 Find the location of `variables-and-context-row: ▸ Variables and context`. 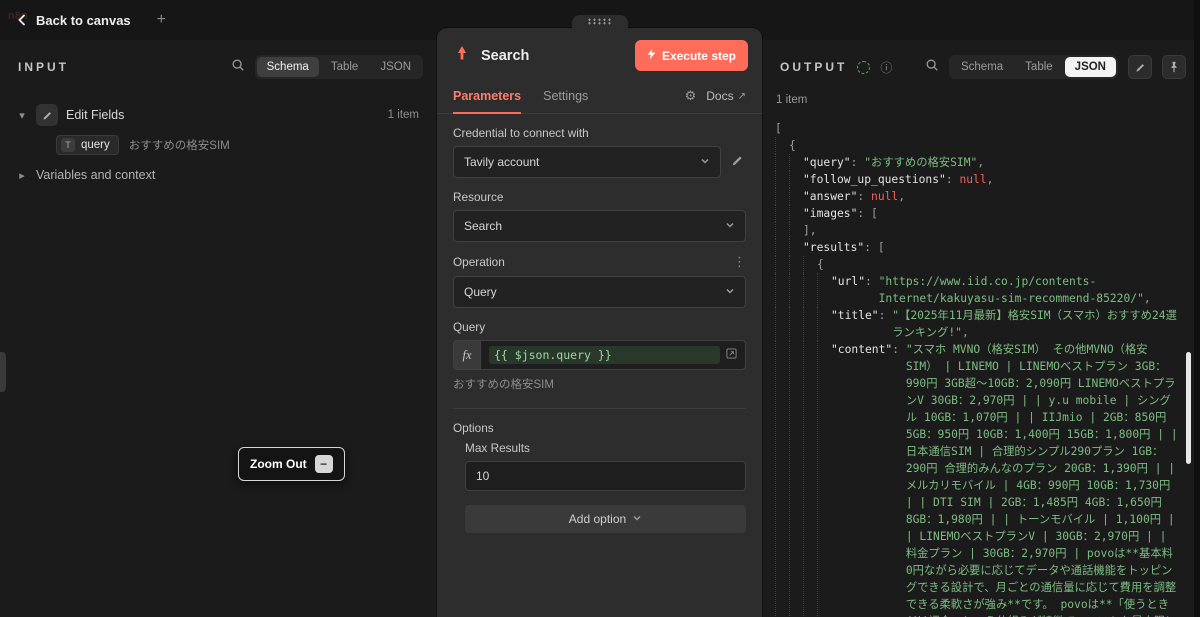

variables-and-context-row: ▸ Variables and context is located at coordinates (217, 175).